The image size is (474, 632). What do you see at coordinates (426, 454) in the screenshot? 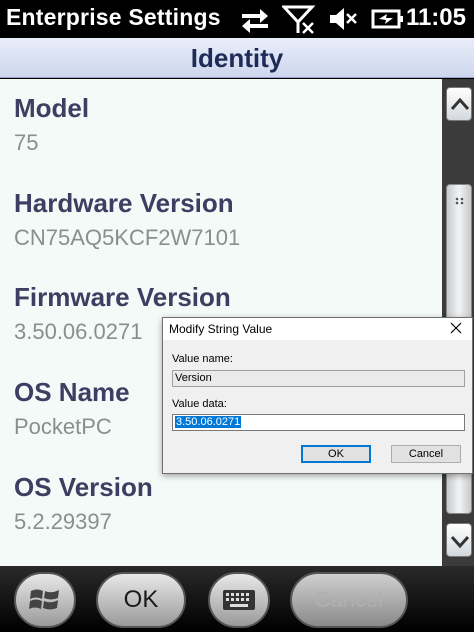
I see `dialog-cancel-button: Cancel` at bounding box center [426, 454].